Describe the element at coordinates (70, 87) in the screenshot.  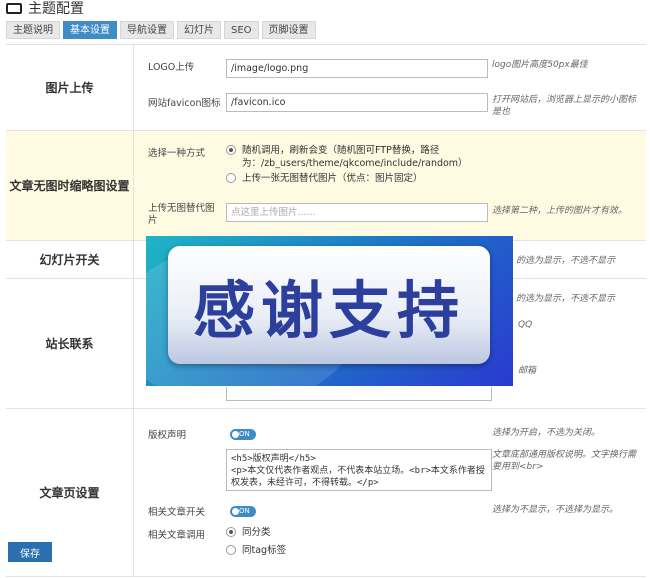
I see `section-label: 图片上传` at that location.